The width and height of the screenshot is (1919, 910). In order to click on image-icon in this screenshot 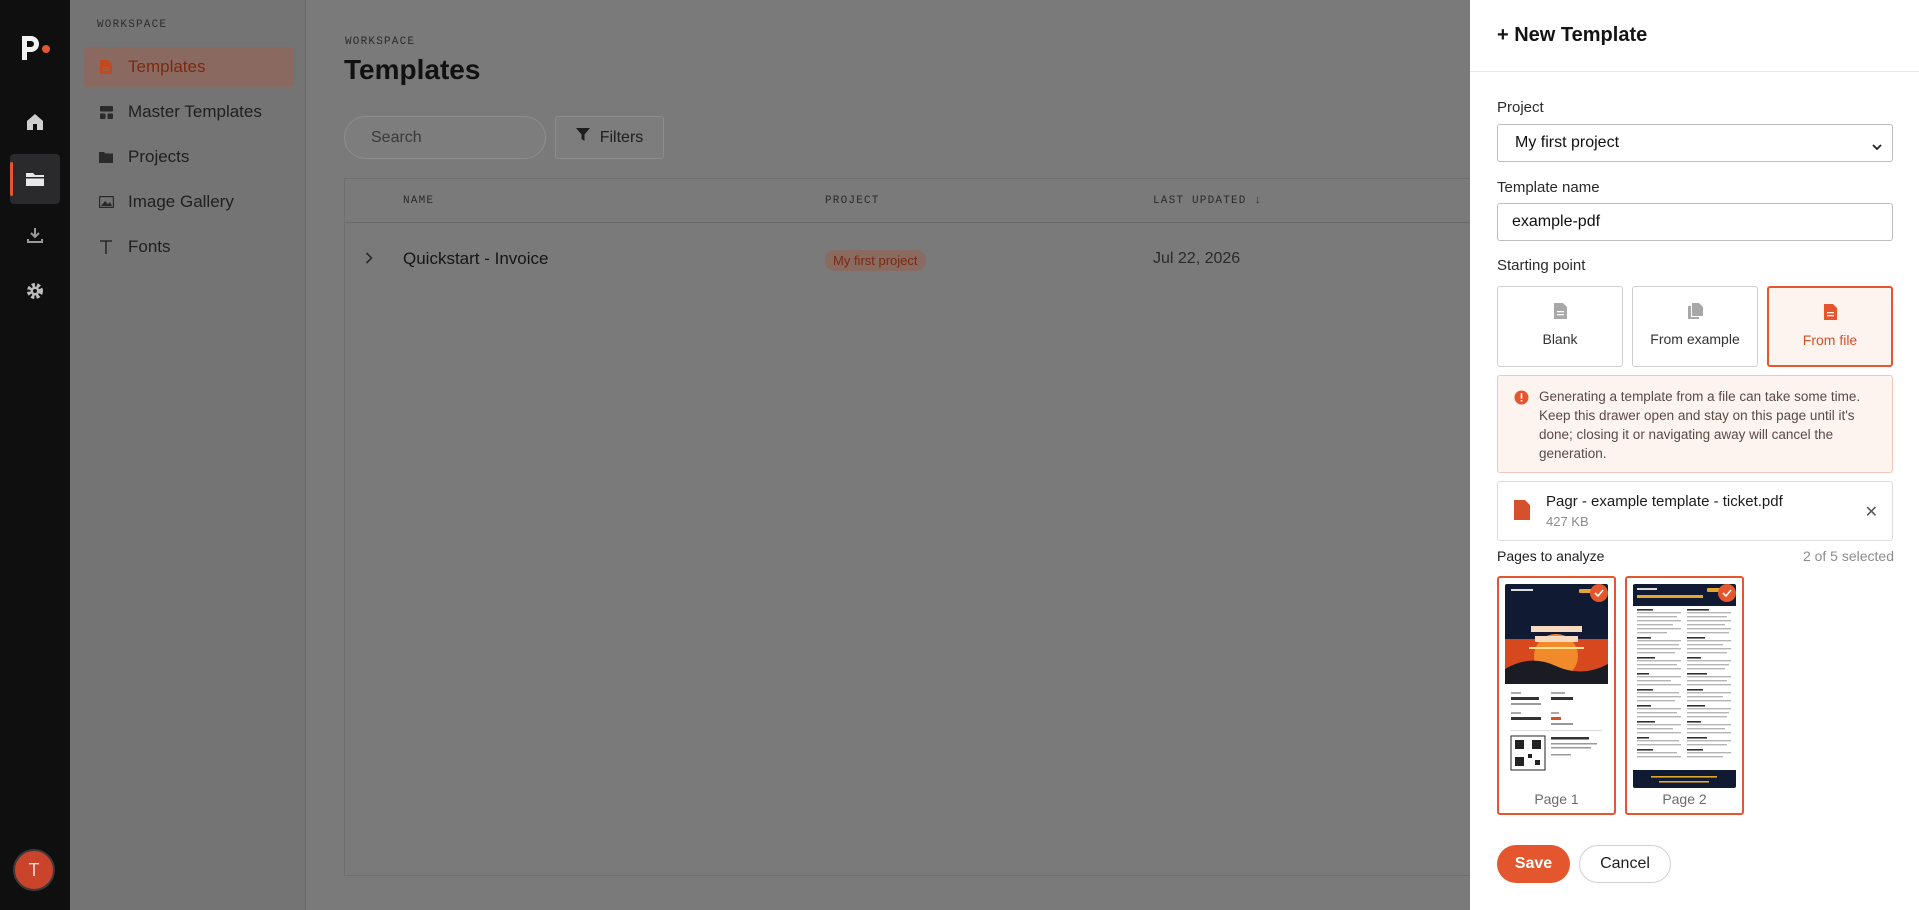, I will do `click(106, 202)`.